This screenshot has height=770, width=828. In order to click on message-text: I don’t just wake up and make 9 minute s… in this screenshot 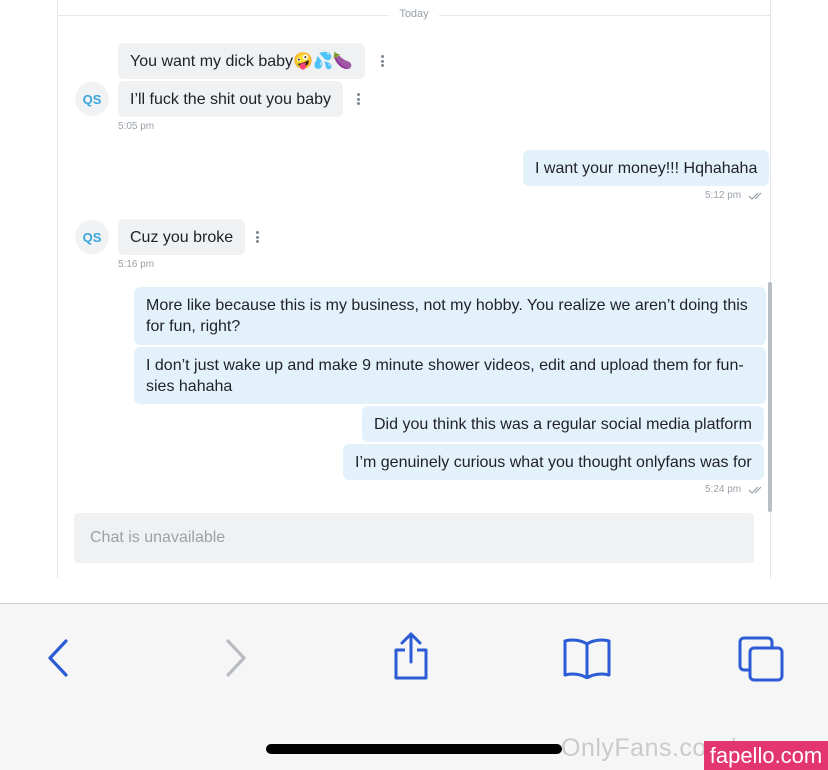, I will do `click(445, 375)`.